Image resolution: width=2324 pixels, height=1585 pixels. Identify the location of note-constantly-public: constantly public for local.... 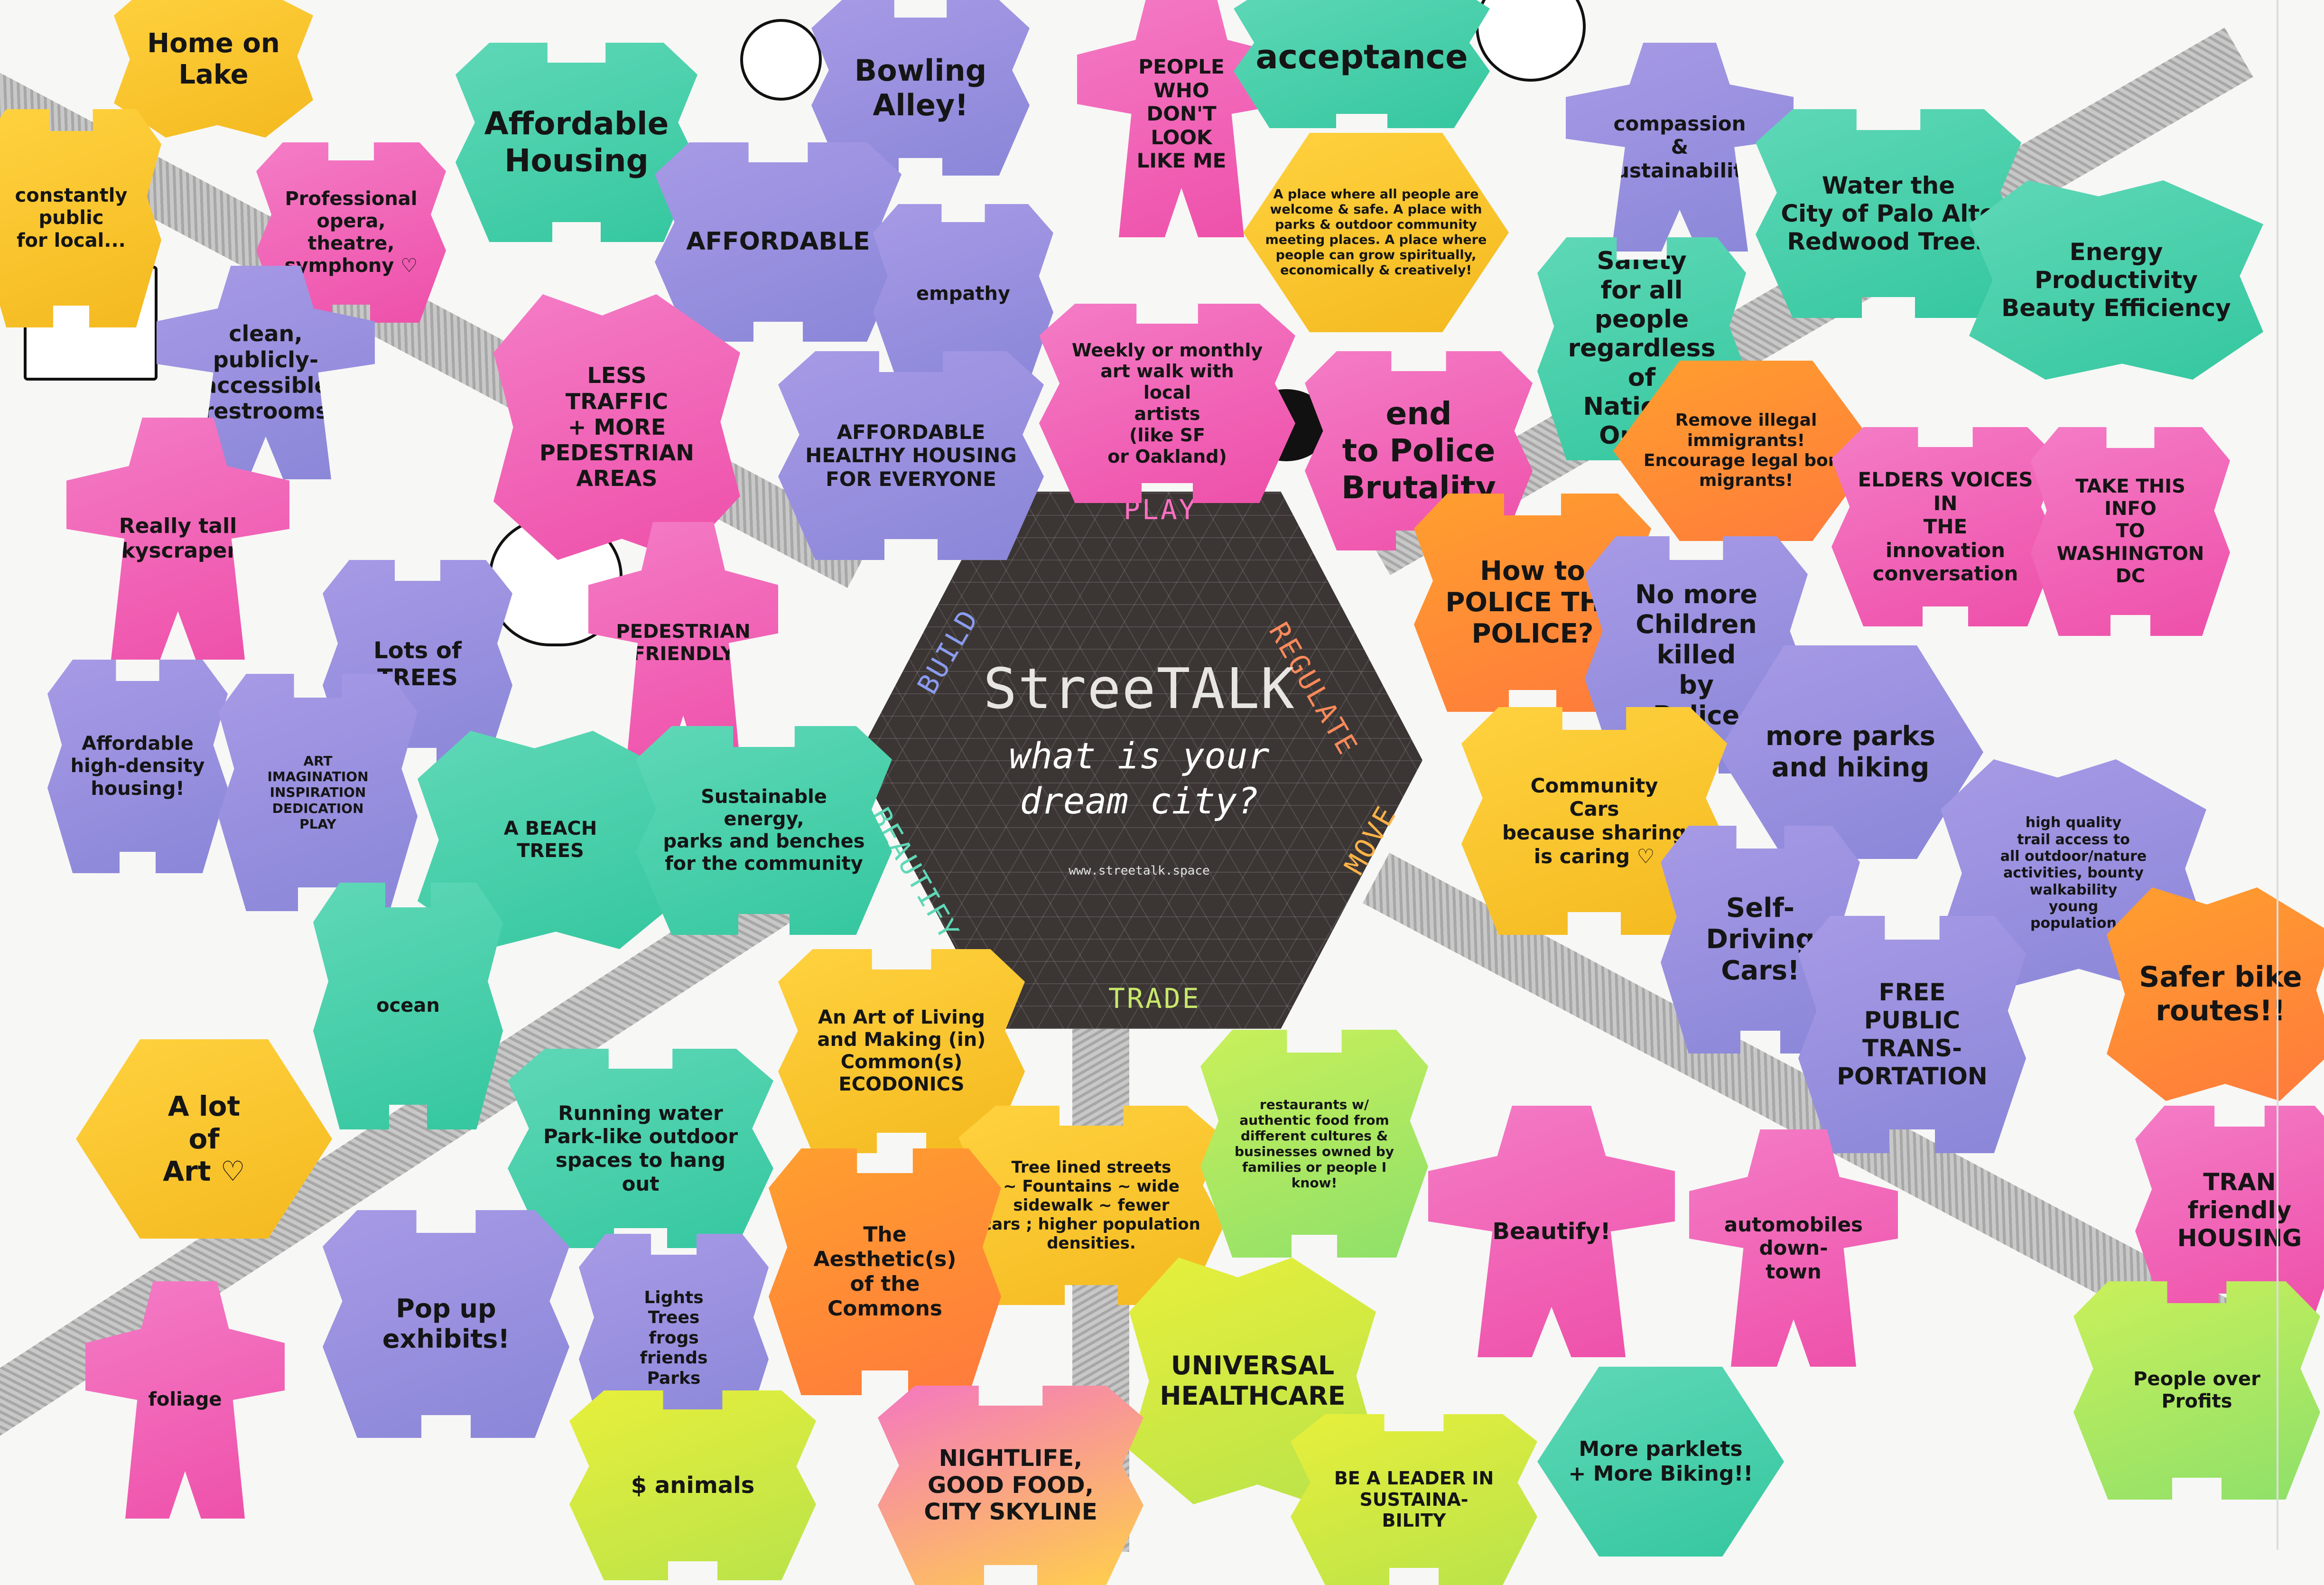
(81, 218).